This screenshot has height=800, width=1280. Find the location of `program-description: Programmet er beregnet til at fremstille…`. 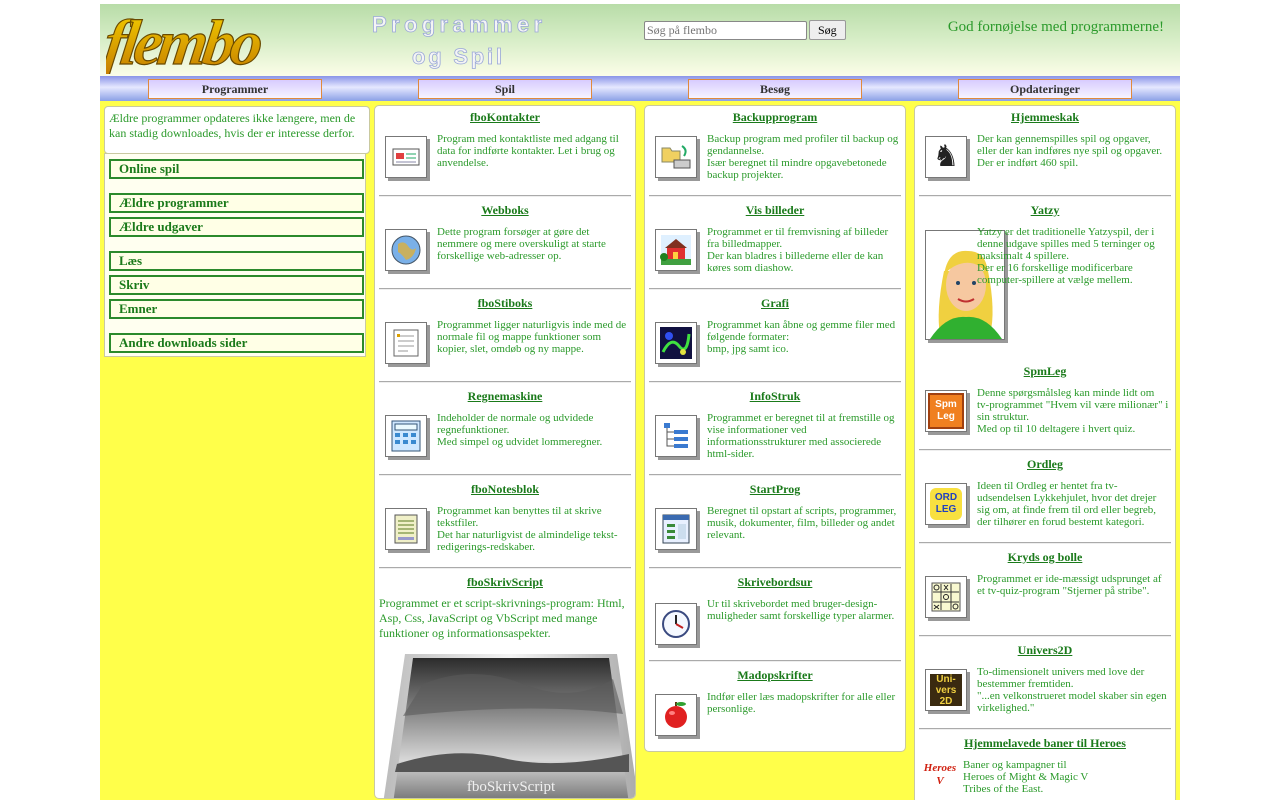

program-description: Programmet er beregnet til at fremstille… is located at coordinates (801, 436).